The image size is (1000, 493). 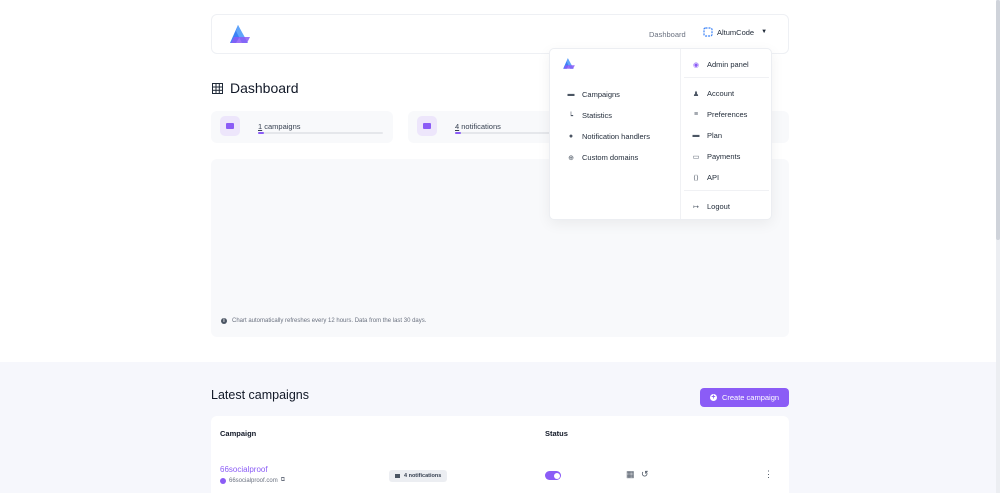 What do you see at coordinates (696, 94) in the screenshot?
I see `user-icon: ♟` at bounding box center [696, 94].